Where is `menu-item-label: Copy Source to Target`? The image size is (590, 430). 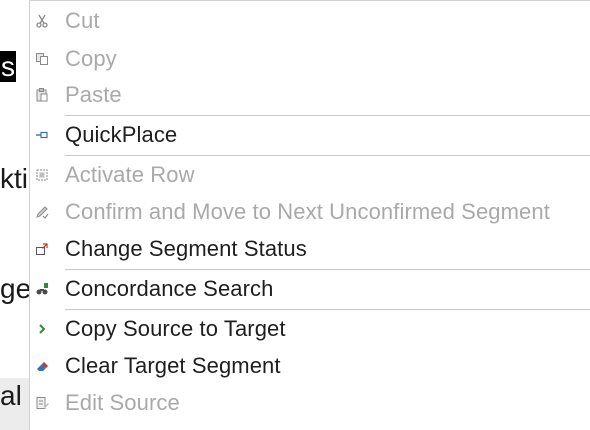
menu-item-label: Copy Source to Target is located at coordinates (175, 328).